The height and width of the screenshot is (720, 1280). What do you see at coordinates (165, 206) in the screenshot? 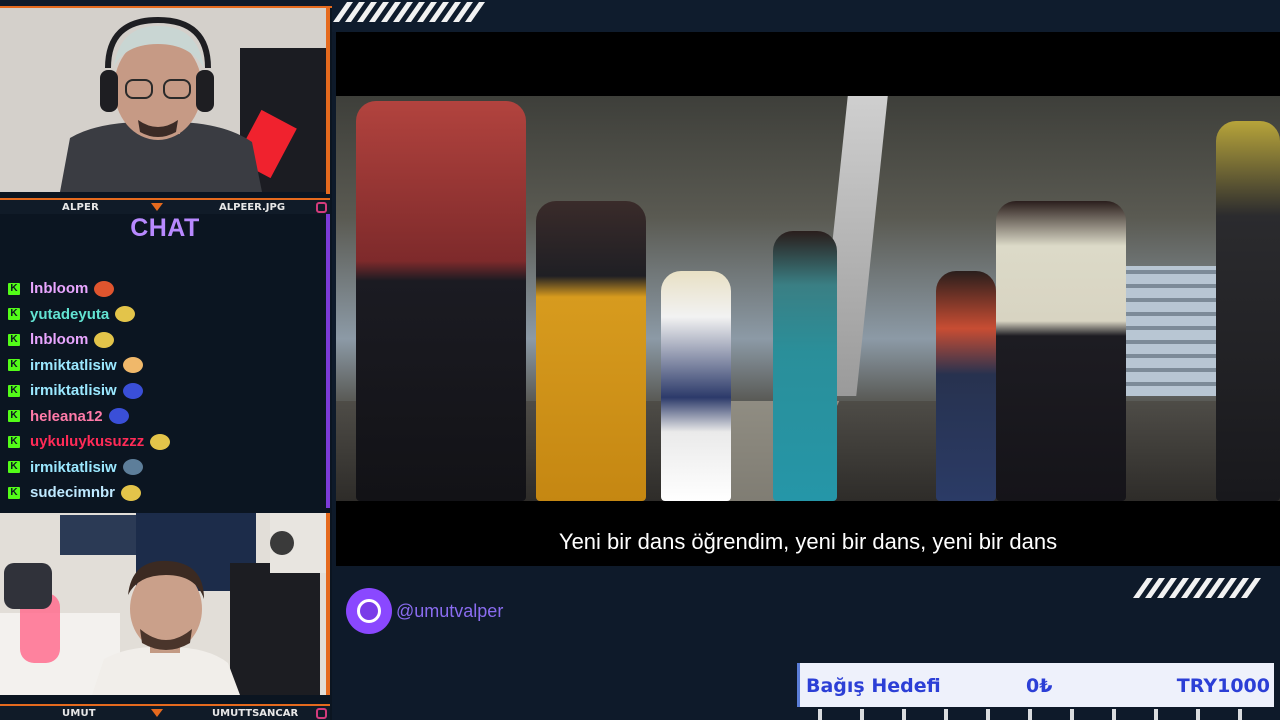
I see `top-namebar: ALPER ALPEER.JPG` at bounding box center [165, 206].